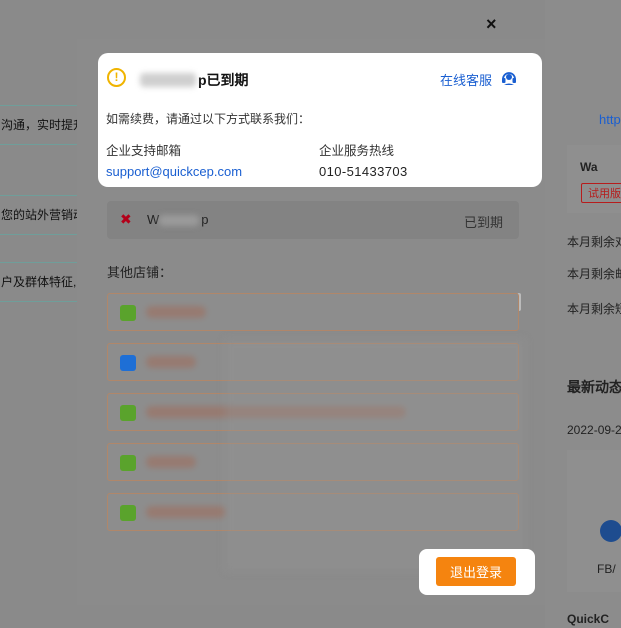  I want to click on background-row: 您的站外营销动, so click(41, 215).